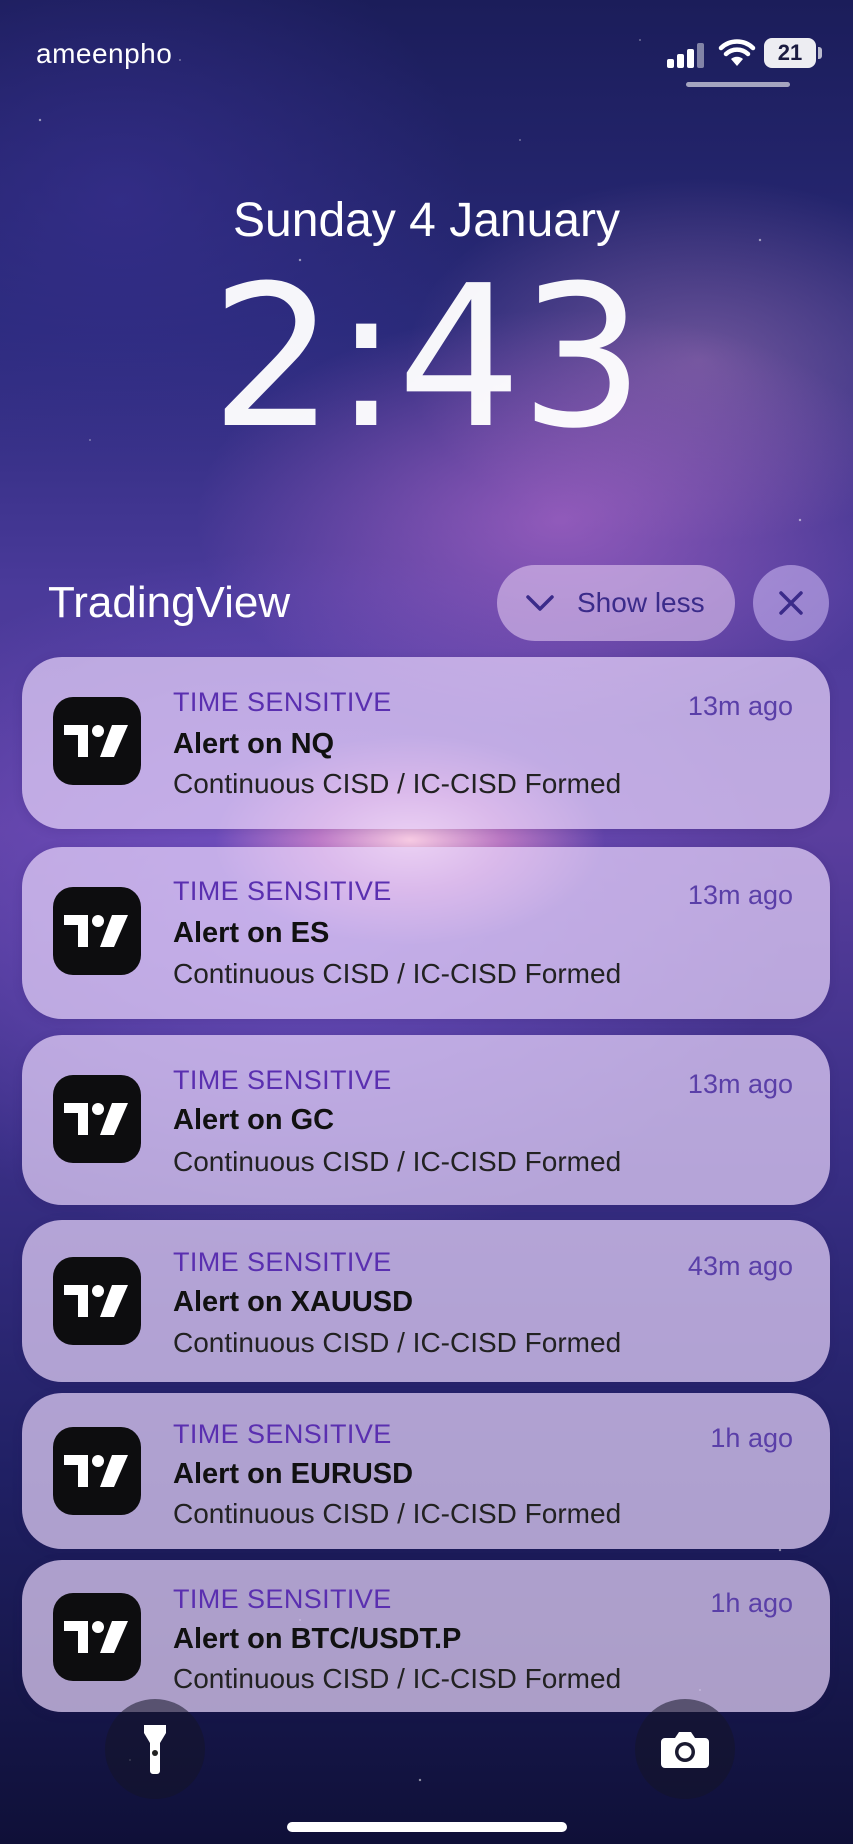 The image size is (853, 1844). Describe the element at coordinates (254, 744) in the screenshot. I see `notification-title: Alert on NQ` at that location.